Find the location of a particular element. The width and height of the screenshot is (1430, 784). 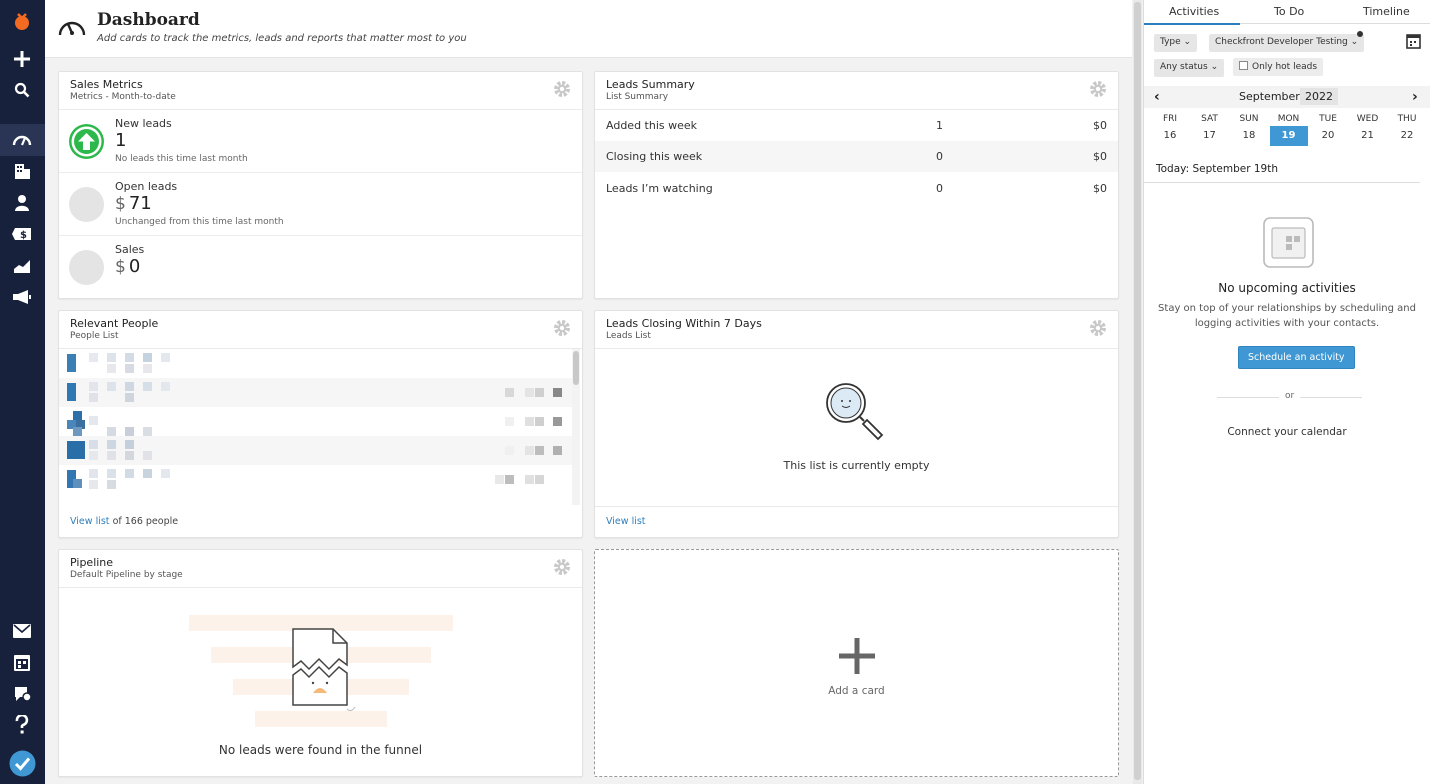

metric-value-number: 1 is located at coordinates (121, 140).